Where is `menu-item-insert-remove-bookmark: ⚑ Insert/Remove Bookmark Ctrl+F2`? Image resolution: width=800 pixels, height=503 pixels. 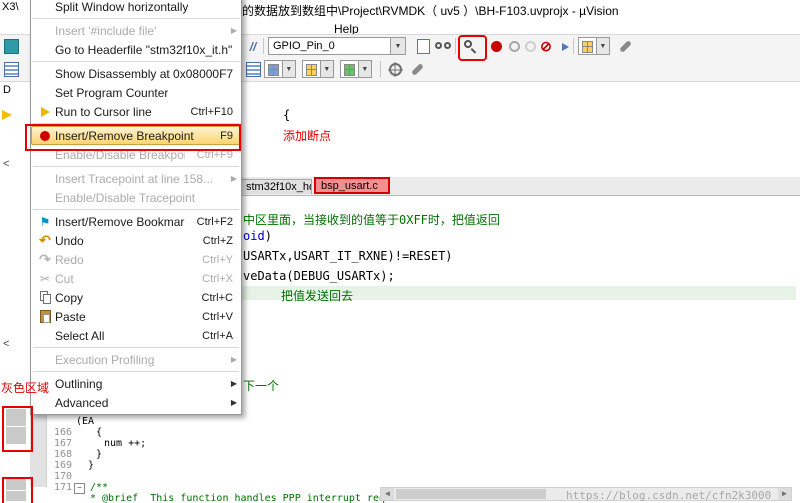 menu-item-insert-remove-bookmark: ⚑ Insert/Remove Bookmark Ctrl+F2 is located at coordinates (136, 221).